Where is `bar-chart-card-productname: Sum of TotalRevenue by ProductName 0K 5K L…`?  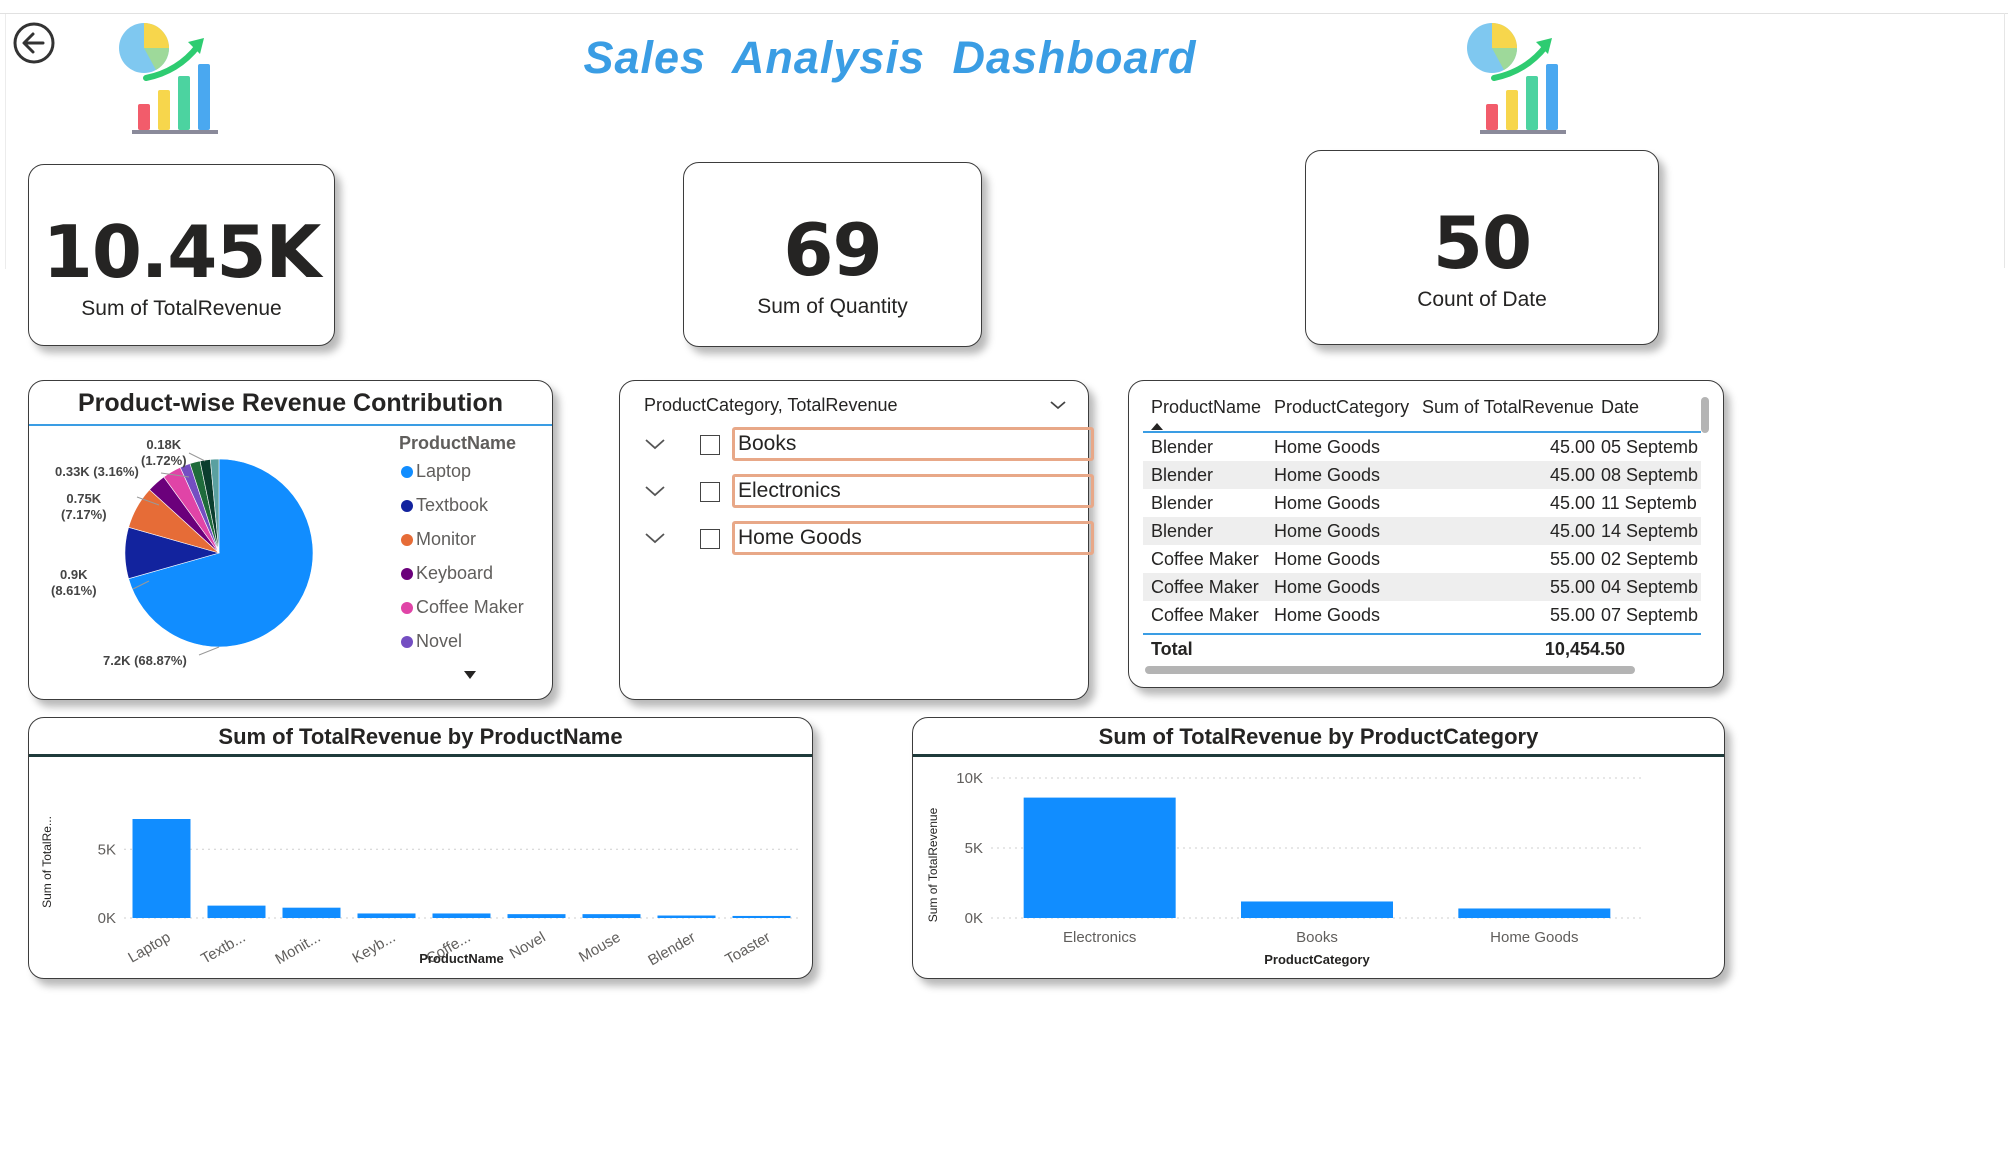
bar-chart-card-productname: Sum of TotalRevenue by ProductName 0K 5K L… is located at coordinates (420, 848).